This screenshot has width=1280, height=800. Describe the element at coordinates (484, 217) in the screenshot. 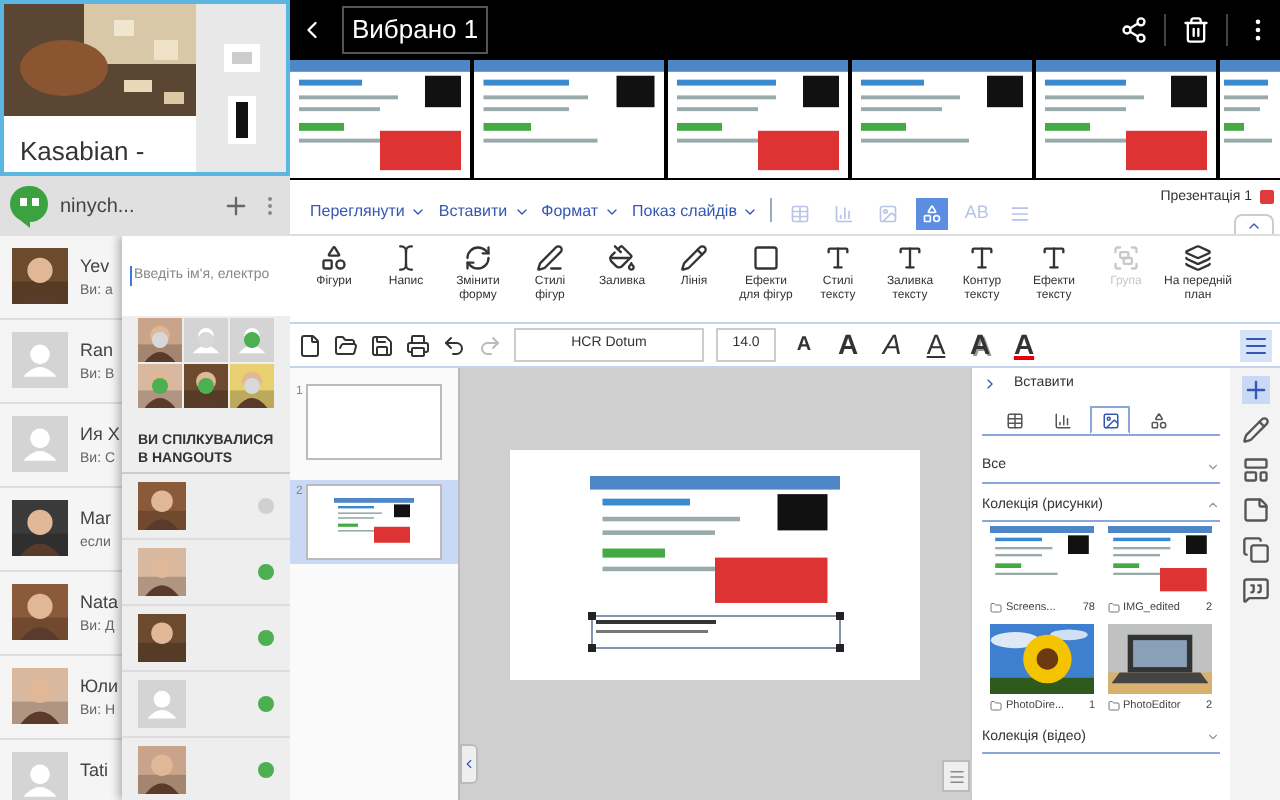

I see `menu-tab: Вставити` at that location.